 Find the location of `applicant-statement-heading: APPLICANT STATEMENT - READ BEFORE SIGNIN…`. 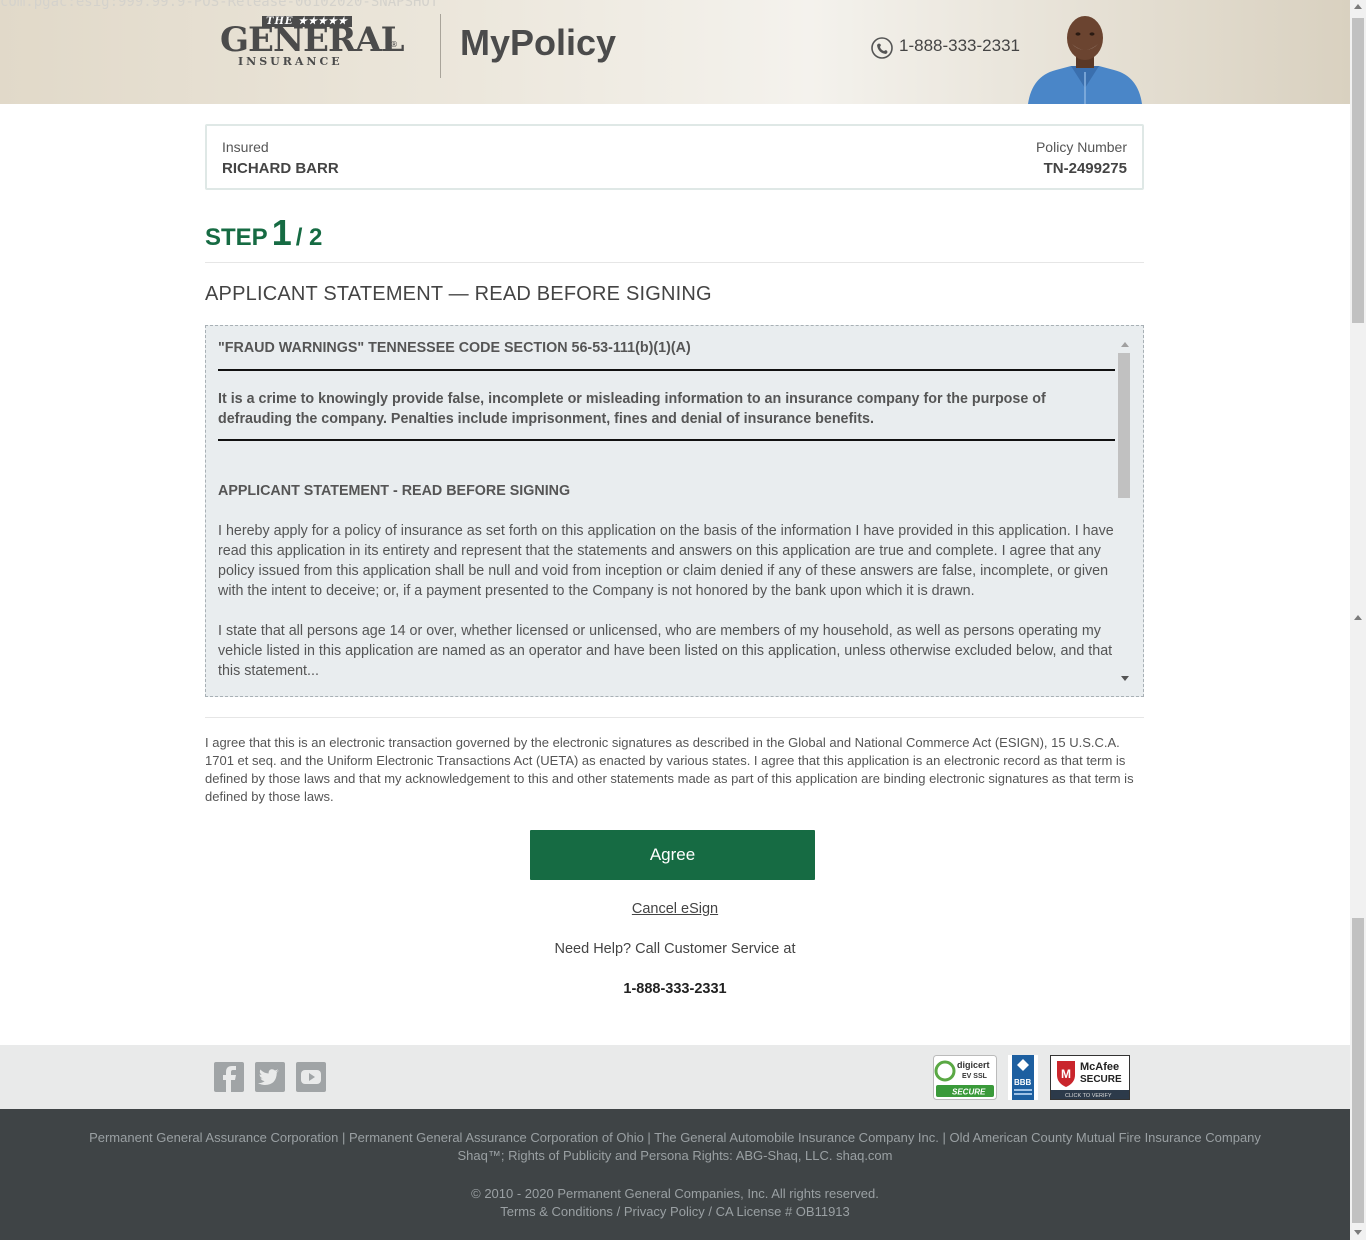

applicant-statement-heading: APPLICANT STATEMENT - READ BEFORE SIGNIN… is located at coordinates (394, 491).